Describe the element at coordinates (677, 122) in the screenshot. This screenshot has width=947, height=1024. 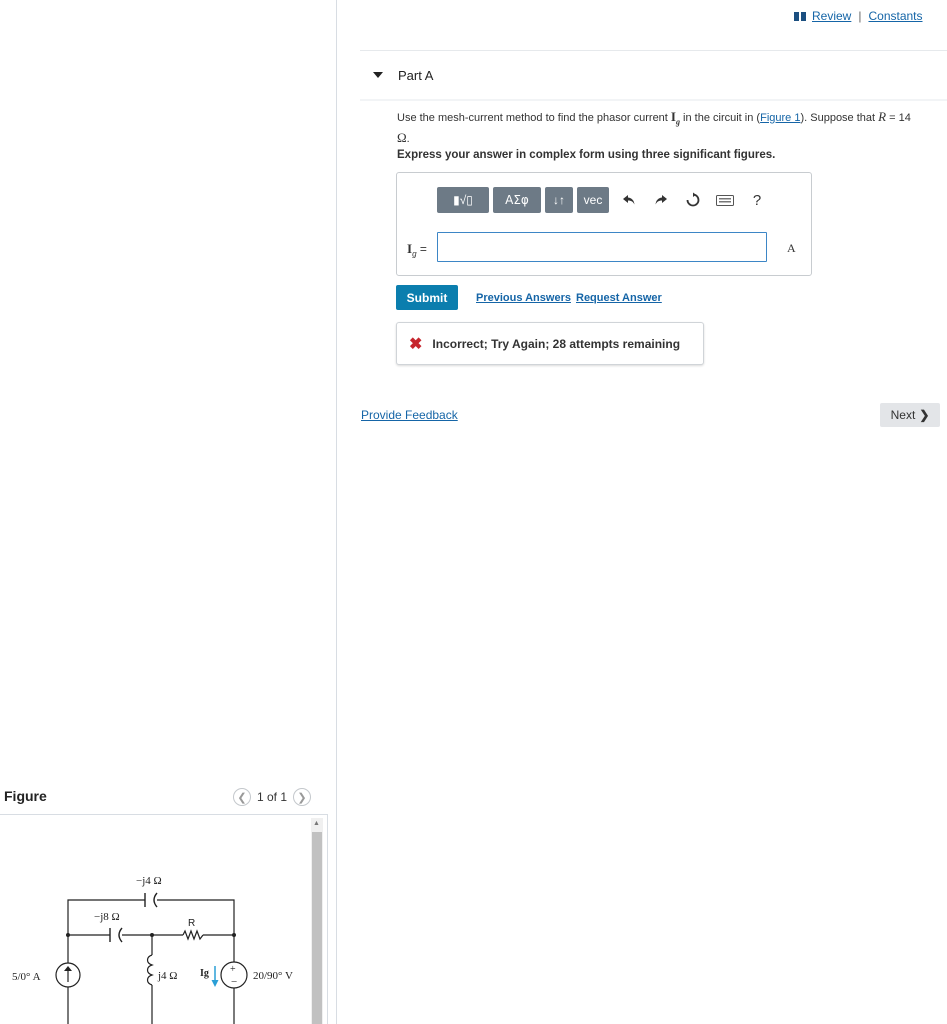
I see `current-subscript: g` at that location.